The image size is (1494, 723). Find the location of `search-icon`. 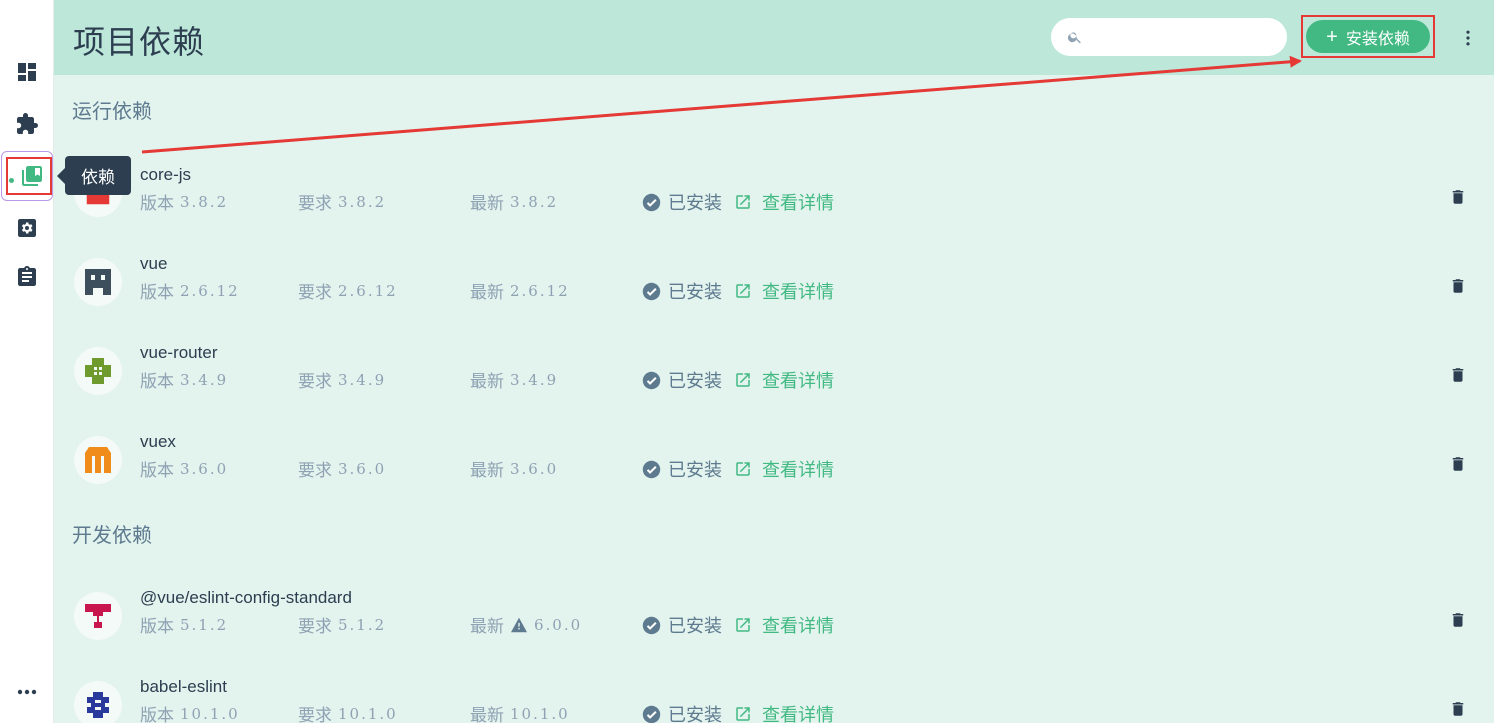

search-icon is located at coordinates (1074, 38).